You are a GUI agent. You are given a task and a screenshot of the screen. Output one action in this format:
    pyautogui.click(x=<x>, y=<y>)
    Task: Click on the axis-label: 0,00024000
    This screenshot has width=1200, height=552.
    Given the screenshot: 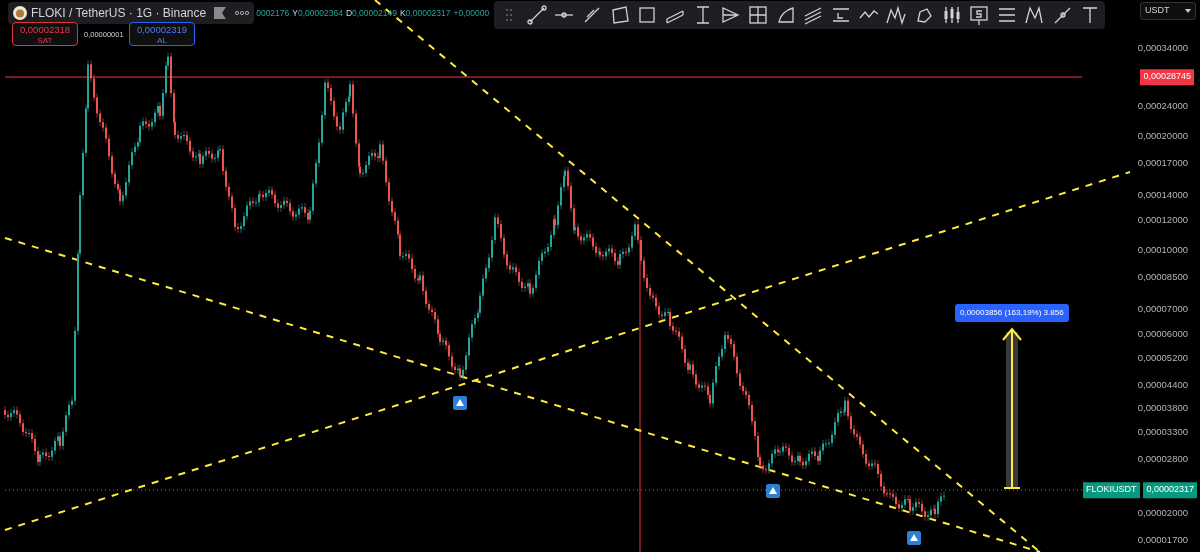 What is the action you would take?
    pyautogui.click(x=1162, y=105)
    